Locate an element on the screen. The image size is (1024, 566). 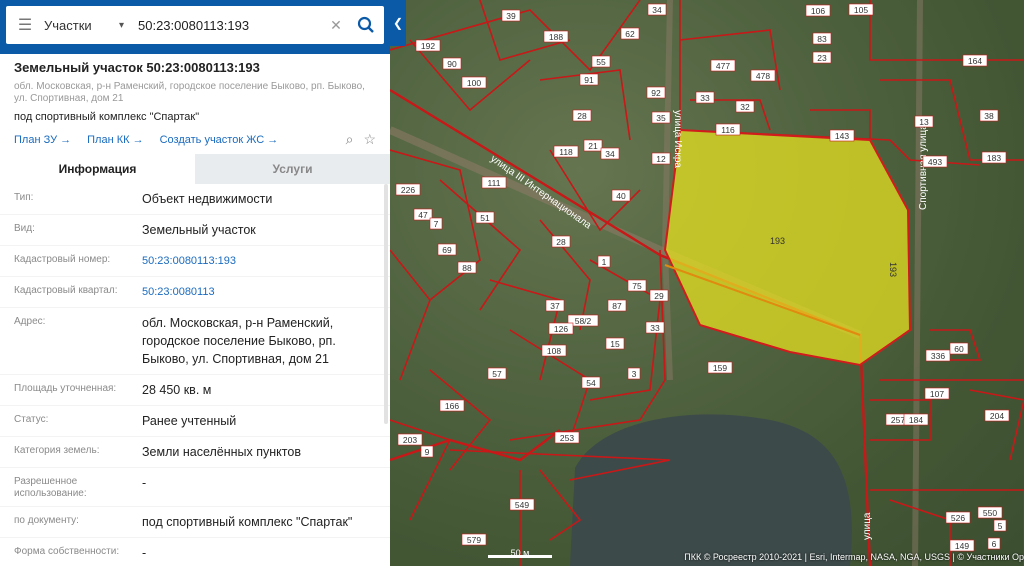
parcel-number: 100 is located at coordinates (474, 82).